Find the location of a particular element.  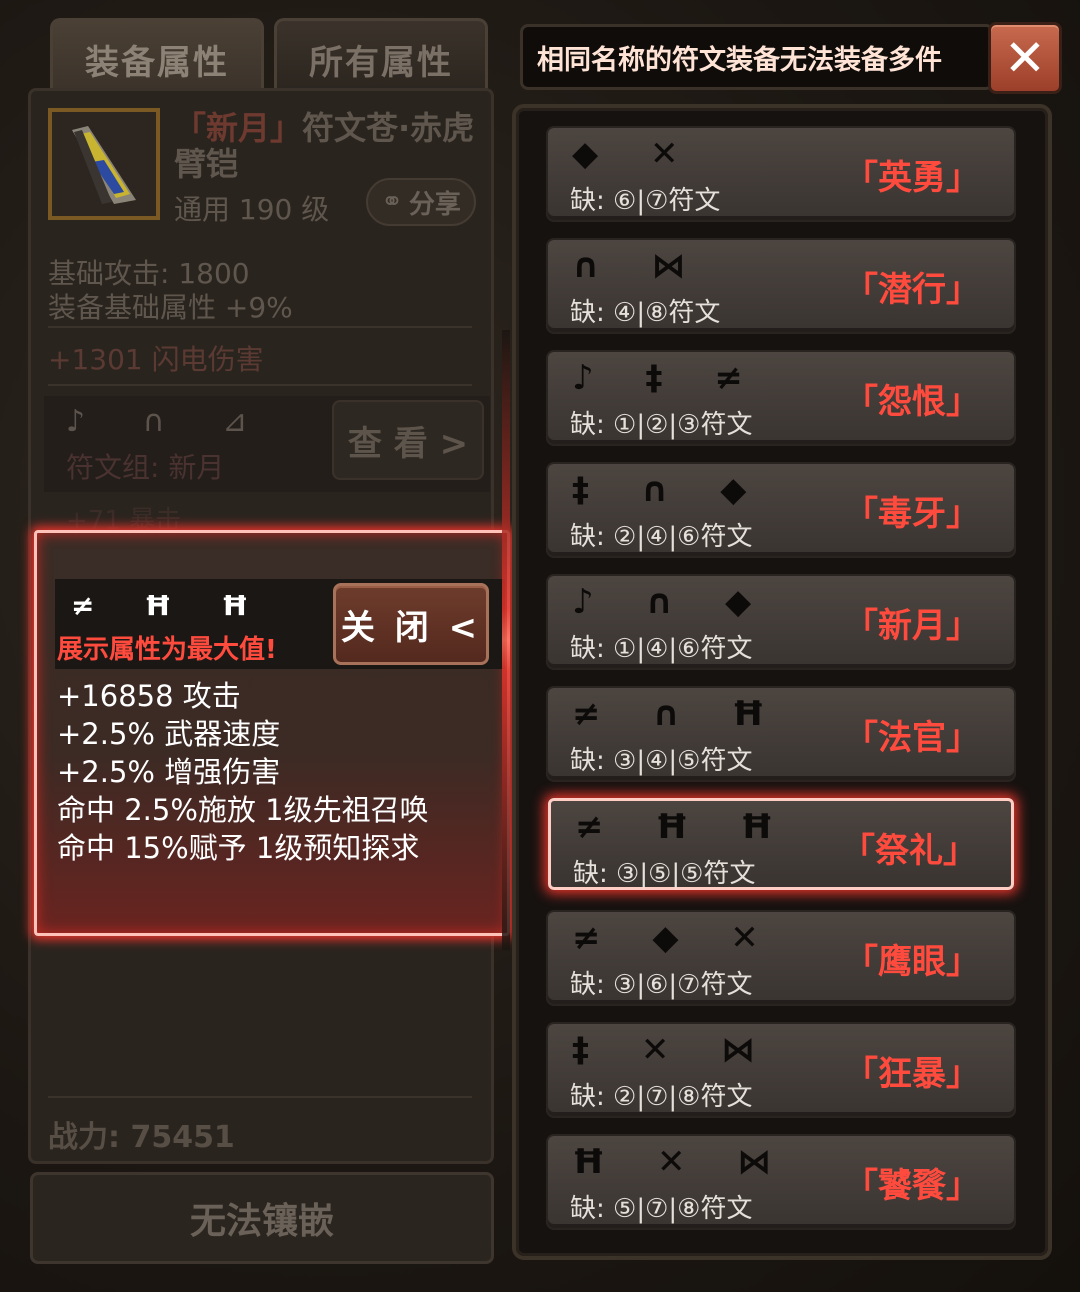

tooltip-stat: +2.5% 武器速度 is located at coordinates (169, 734).